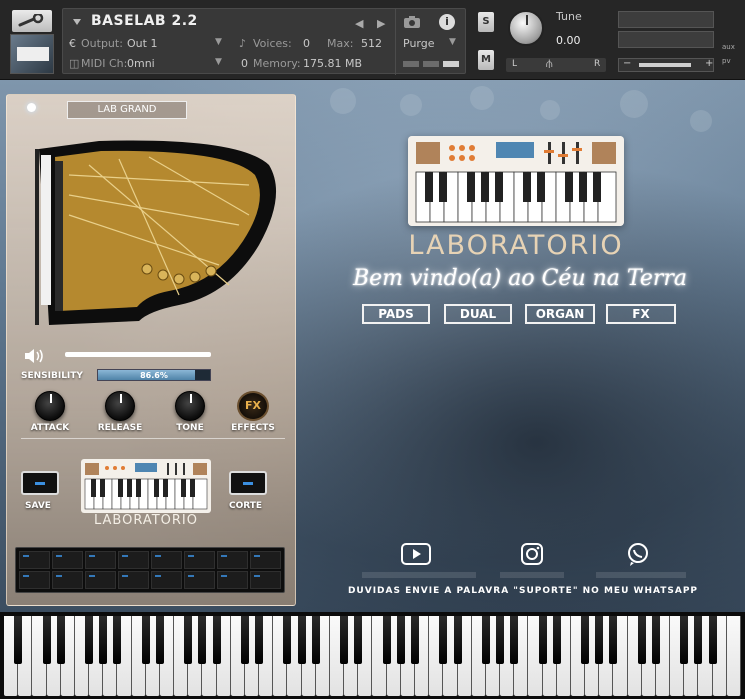 This screenshot has height=699, width=745. What do you see at coordinates (728, 61) in the screenshot?
I see `pv-button: pv` at bounding box center [728, 61].